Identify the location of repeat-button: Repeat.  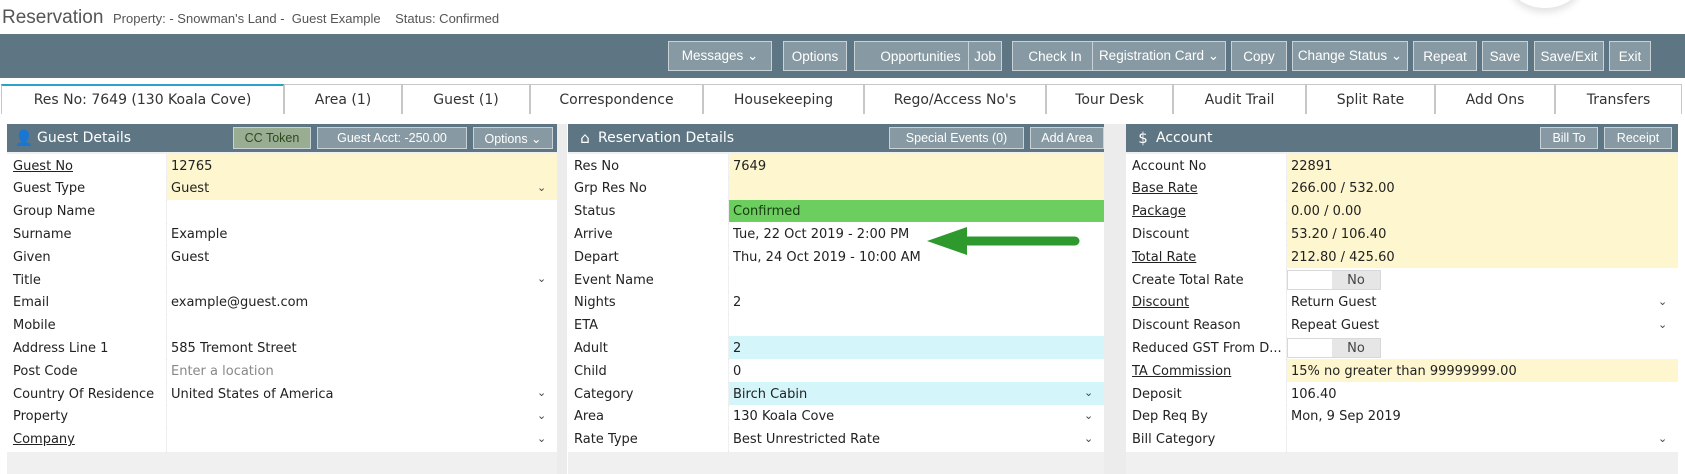
(1445, 56).